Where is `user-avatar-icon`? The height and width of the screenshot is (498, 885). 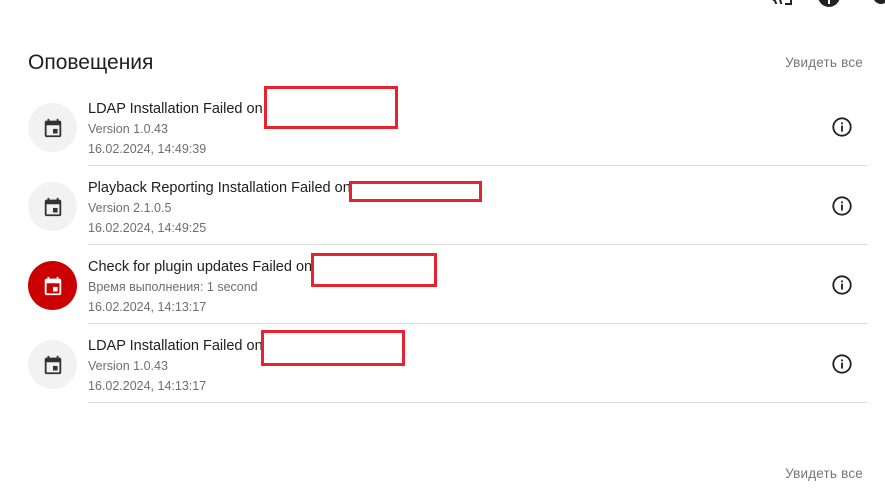 user-avatar-icon is located at coordinates (829, 4).